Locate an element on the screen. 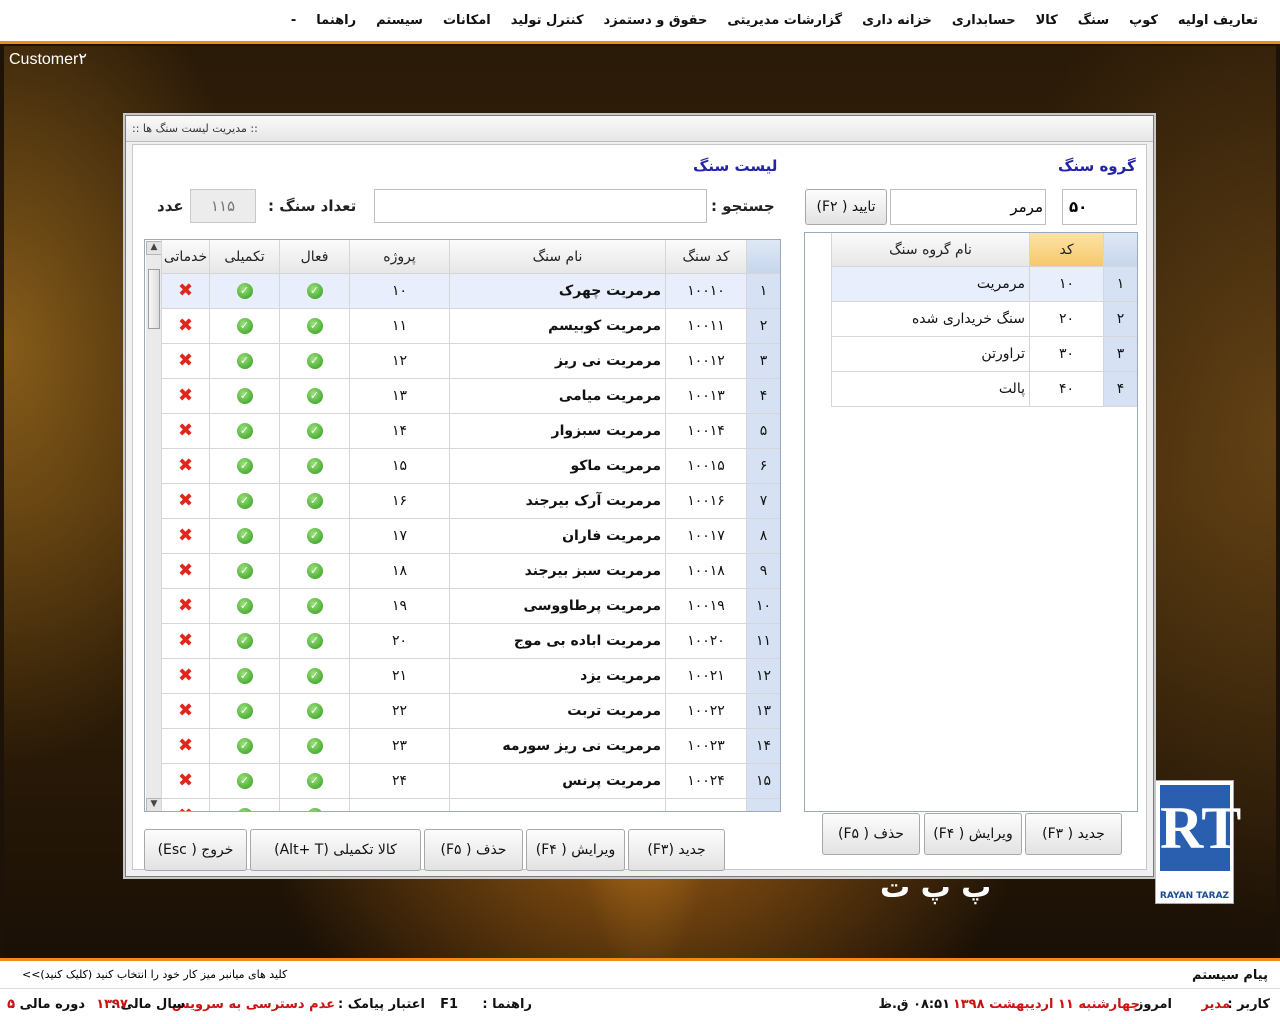 The height and width of the screenshot is (1024, 1280). table-row: ۱۴ ۱۰۰۲۳ مرمریت نی ریز سورمه ۲۳ ✓ ✓ ✖ is located at coordinates (470, 746).